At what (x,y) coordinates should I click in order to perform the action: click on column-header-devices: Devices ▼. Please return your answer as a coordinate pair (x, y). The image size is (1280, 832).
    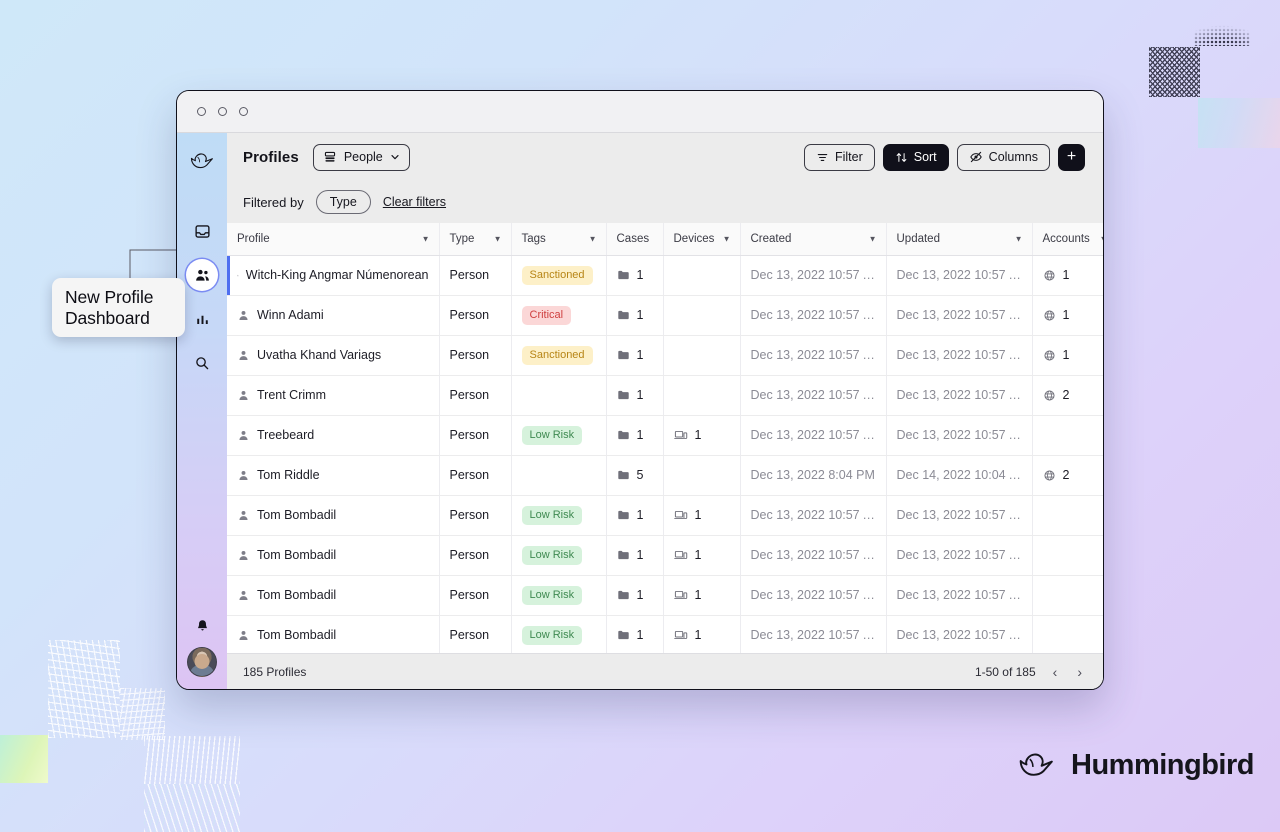
    Looking at the image, I should click on (702, 239).